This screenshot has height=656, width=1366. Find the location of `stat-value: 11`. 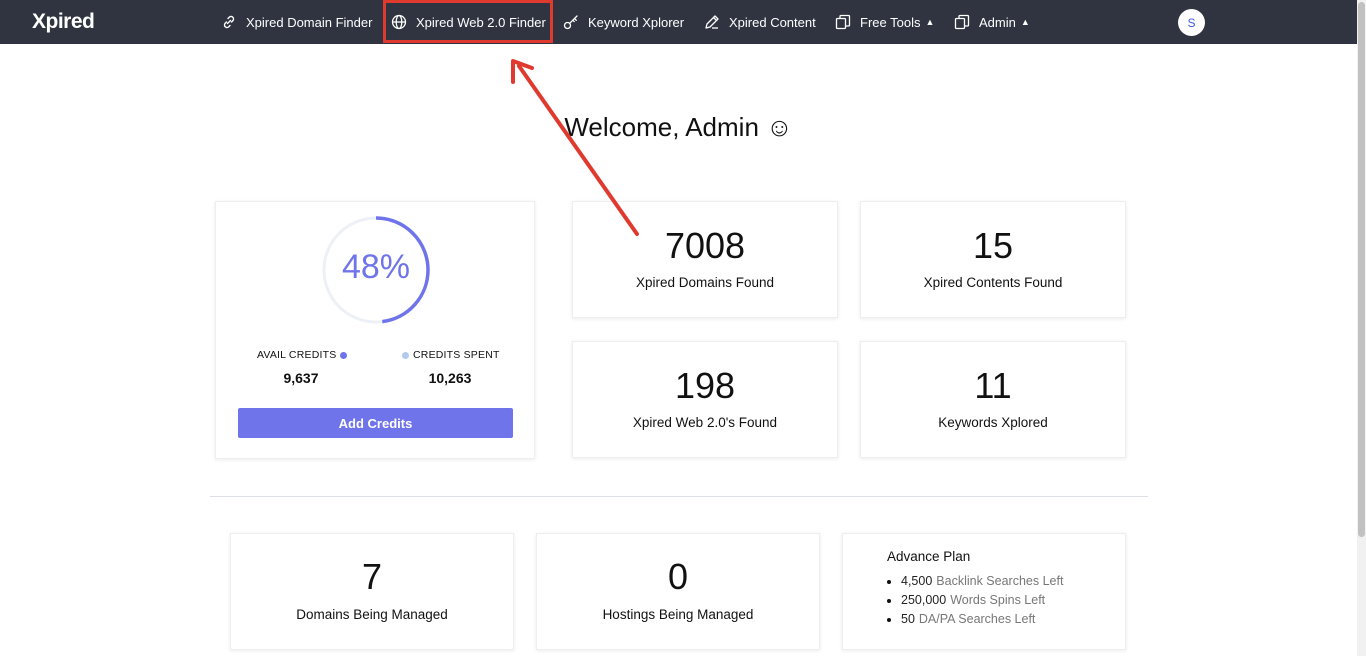

stat-value: 11 is located at coordinates (993, 385).